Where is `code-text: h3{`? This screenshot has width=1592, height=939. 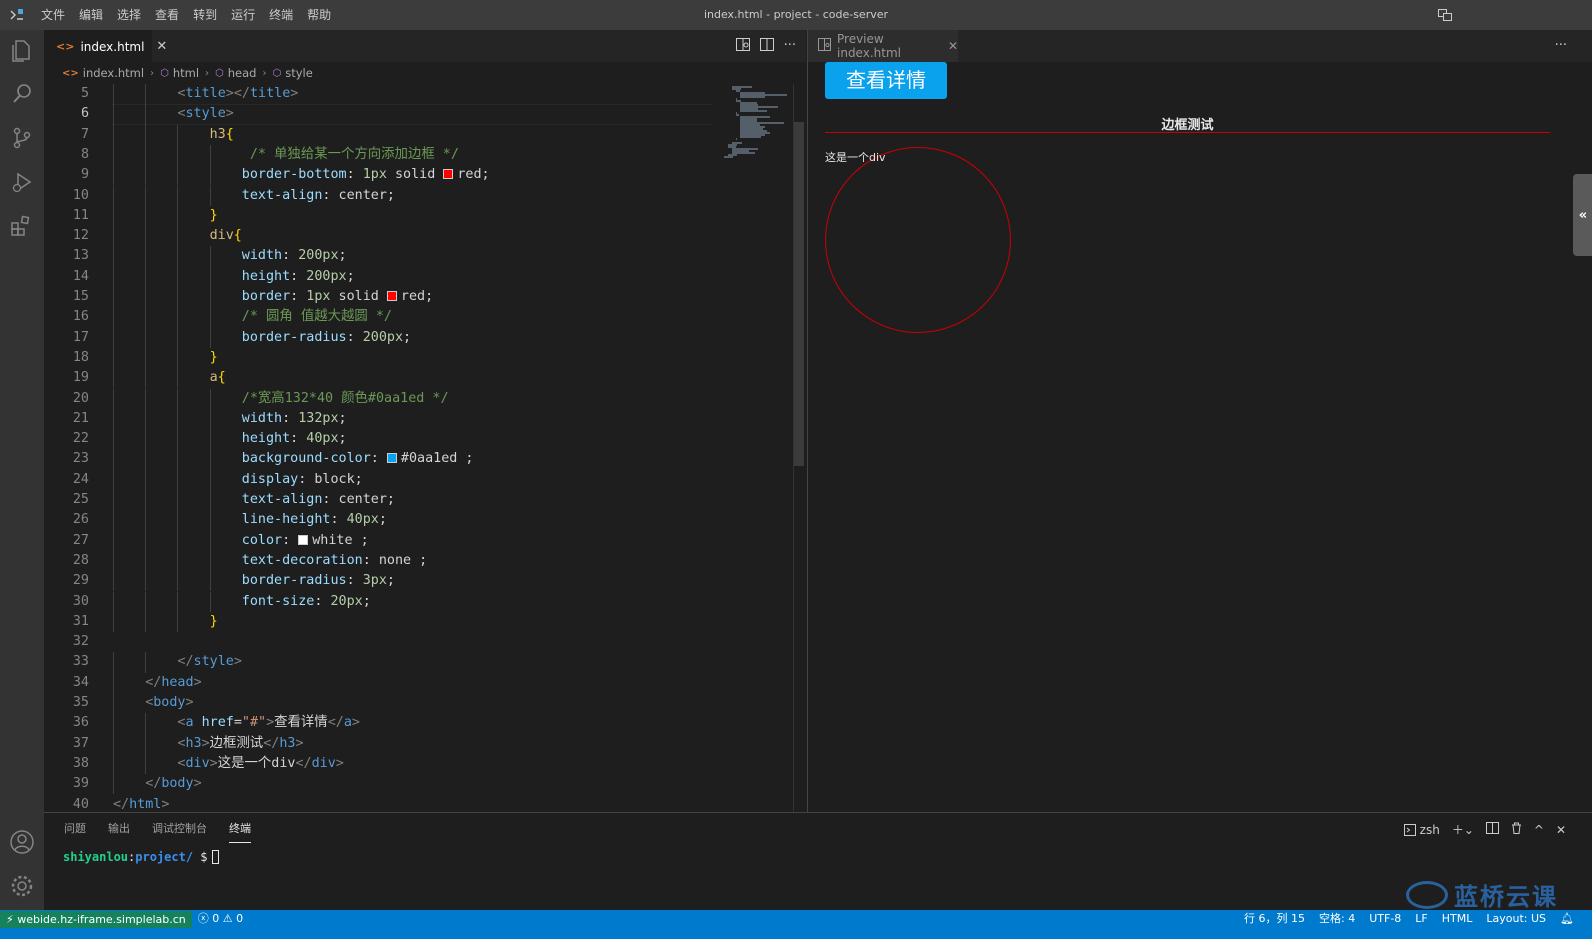
code-text: h3{ is located at coordinates (222, 135).